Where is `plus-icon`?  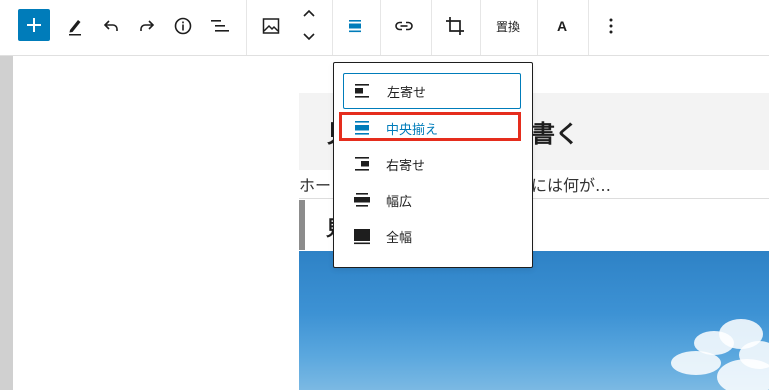
plus-icon is located at coordinates (34, 25).